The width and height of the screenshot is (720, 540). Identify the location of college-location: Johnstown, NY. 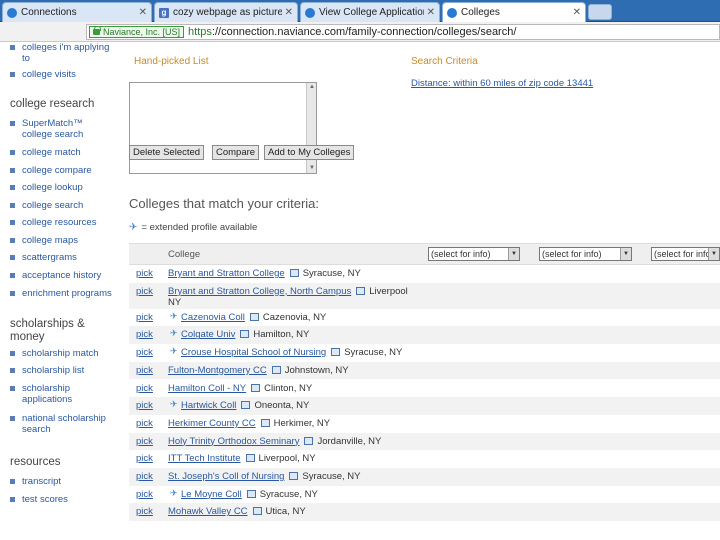
(316, 370).